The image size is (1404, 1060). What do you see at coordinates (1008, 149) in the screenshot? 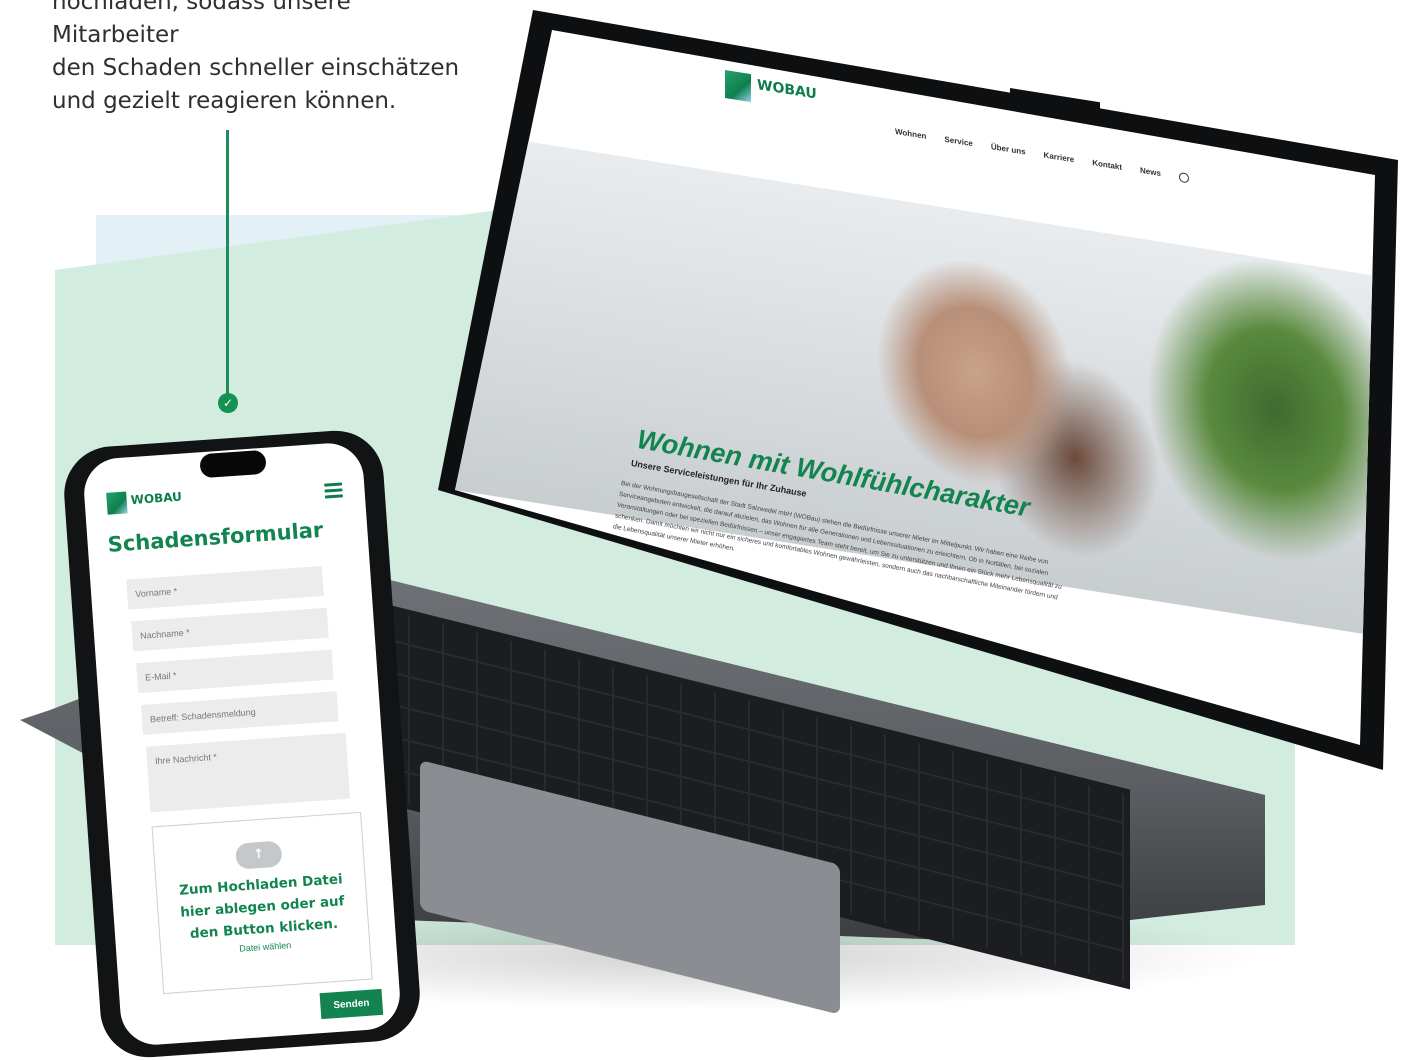
I see `nav-item-ueber-uns: Über uns` at bounding box center [1008, 149].